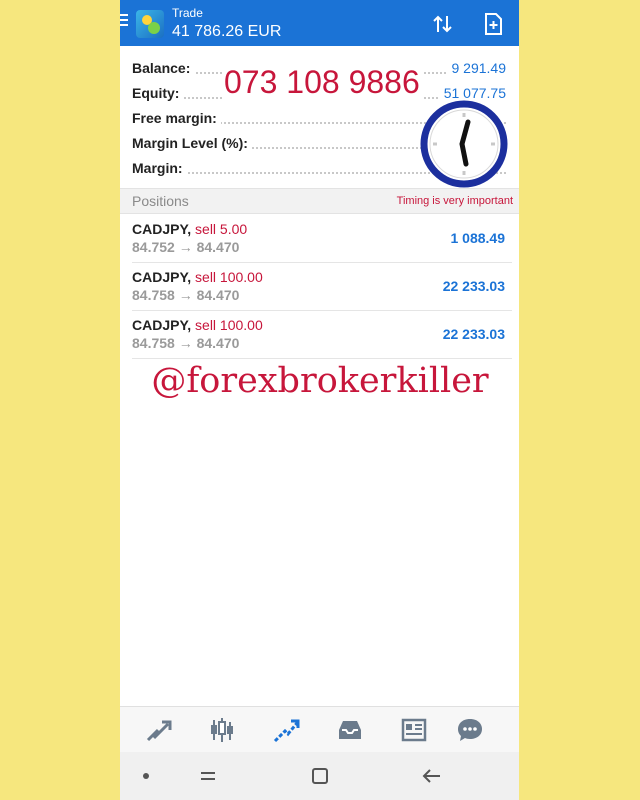  What do you see at coordinates (432, 776) in the screenshot?
I see `back-icon` at bounding box center [432, 776].